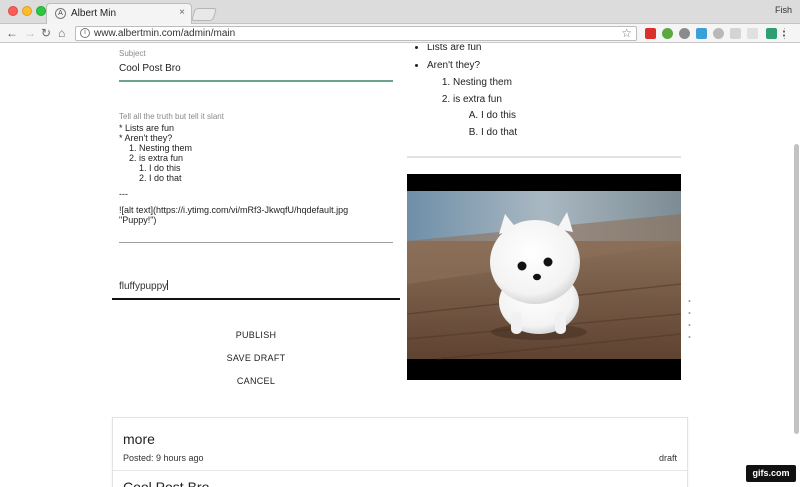  I want to click on preview-nested-item: Nesting them, so click(566, 83).